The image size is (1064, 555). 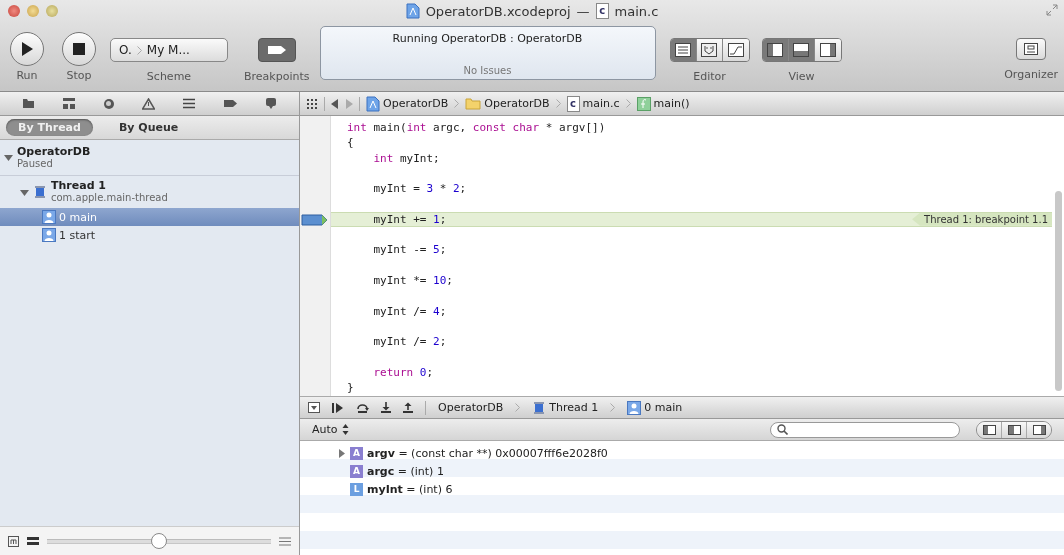 What do you see at coordinates (314, 407) in the screenshot?
I see `hide-pane-icon` at bounding box center [314, 407].